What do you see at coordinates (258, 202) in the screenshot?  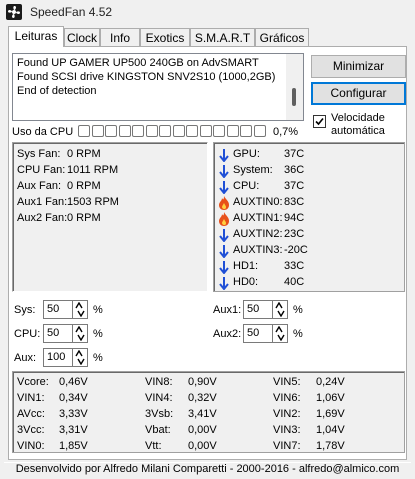 I see `temp-label: AUXTIN0:` at bounding box center [258, 202].